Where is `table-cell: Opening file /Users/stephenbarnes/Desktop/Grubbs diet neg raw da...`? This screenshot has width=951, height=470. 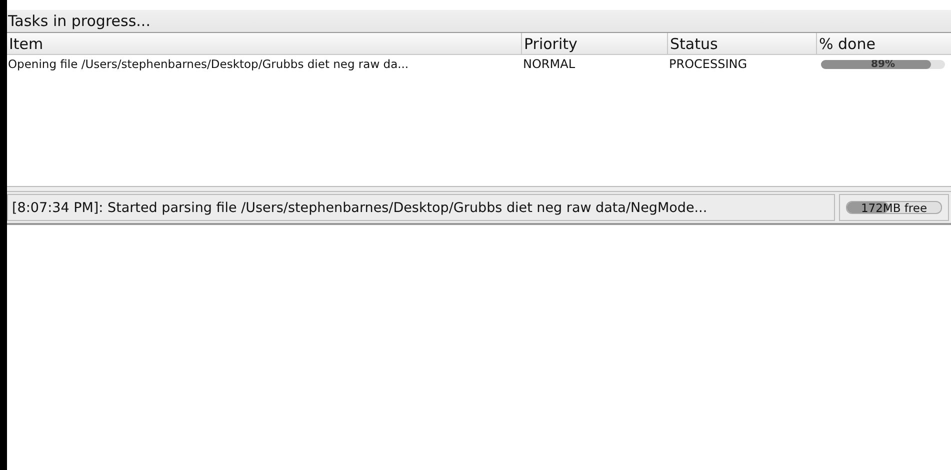 table-cell: Opening file /Users/stephenbarnes/Desktop/Grubbs diet neg raw da... is located at coordinates (208, 64).